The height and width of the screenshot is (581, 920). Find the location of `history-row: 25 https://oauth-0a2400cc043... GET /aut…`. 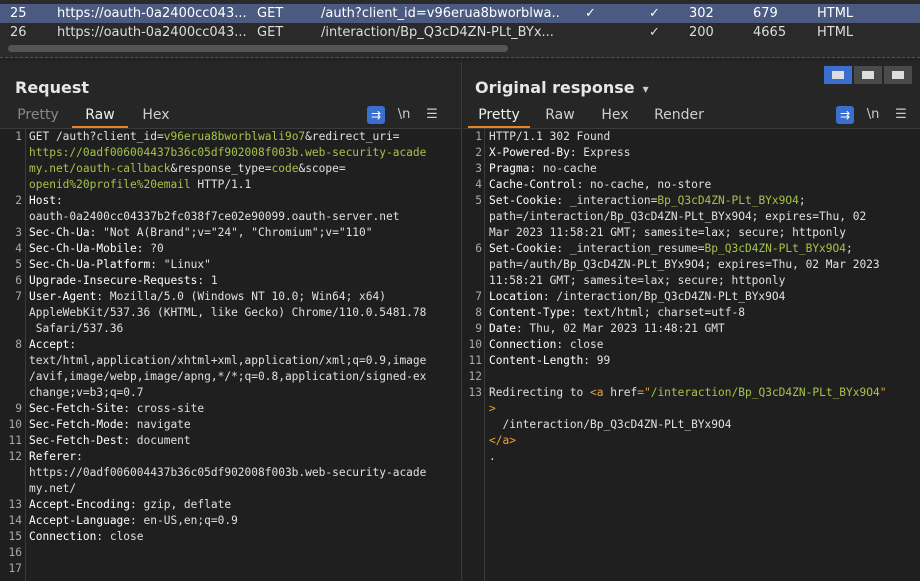

history-row: 25 https://oauth-0a2400cc043... GET /aut… is located at coordinates (460, 13).